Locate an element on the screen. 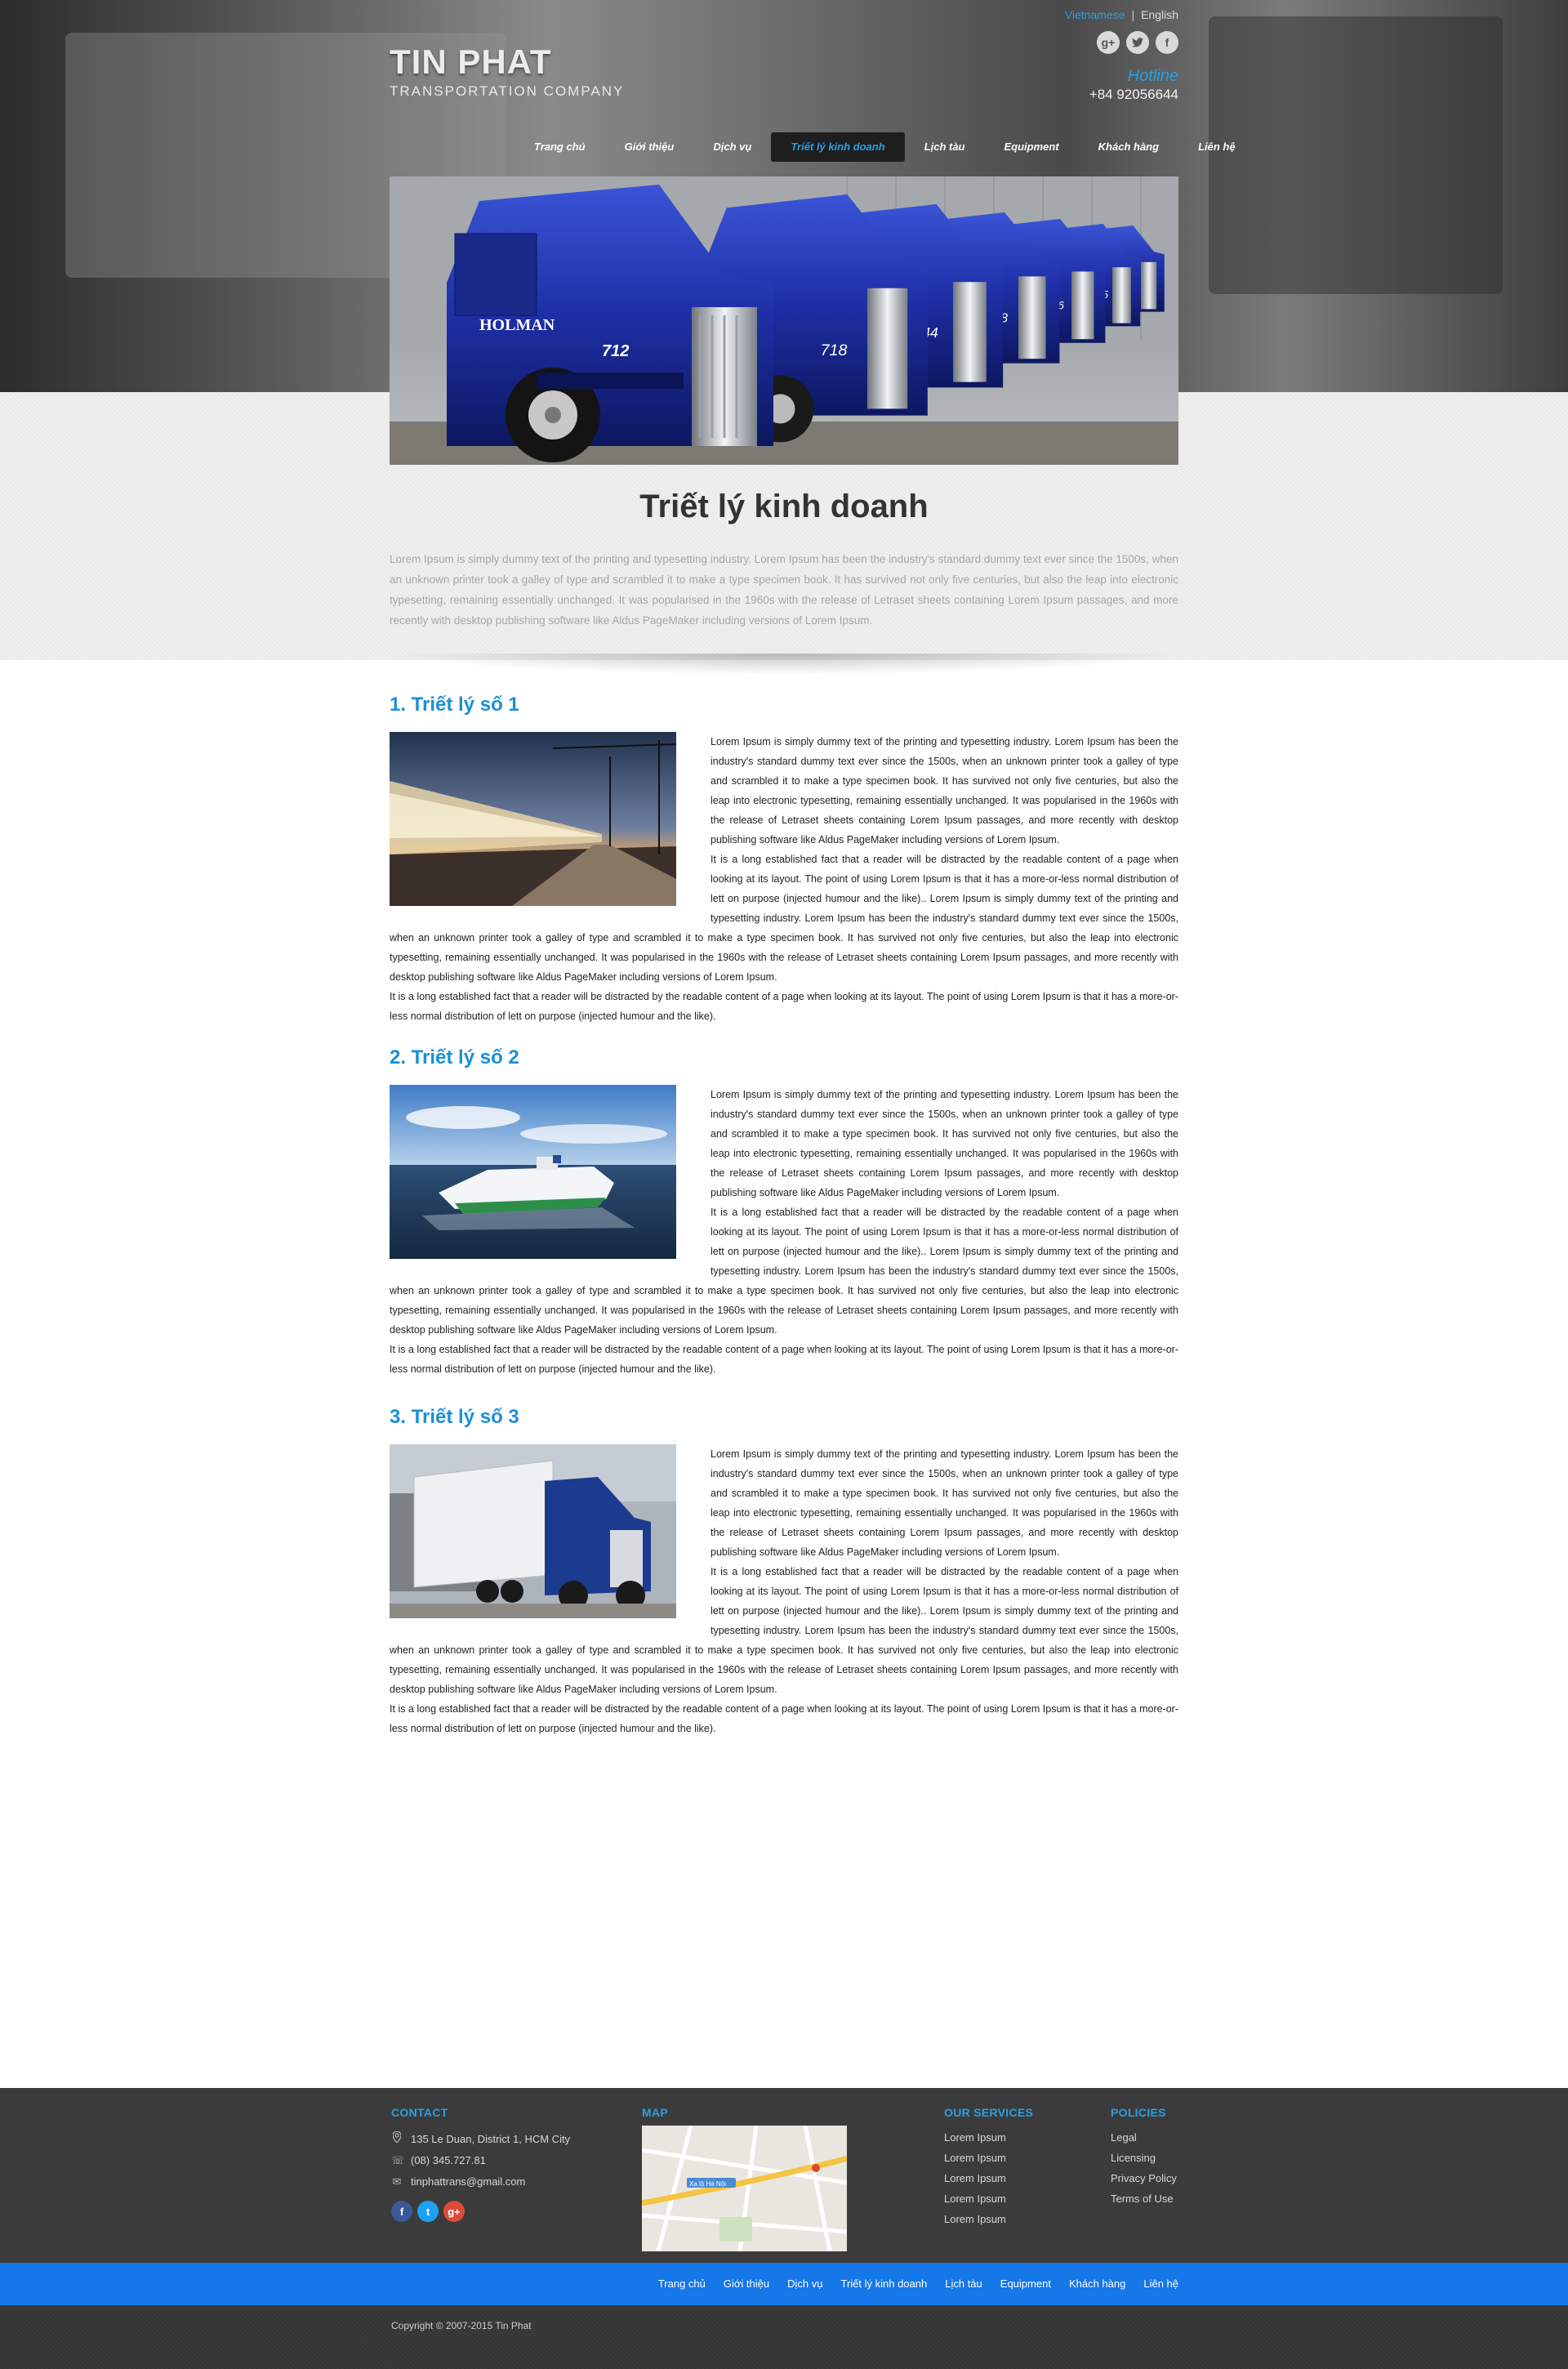  bottom-nav-customers: Khách hàng is located at coordinates (1097, 2284).